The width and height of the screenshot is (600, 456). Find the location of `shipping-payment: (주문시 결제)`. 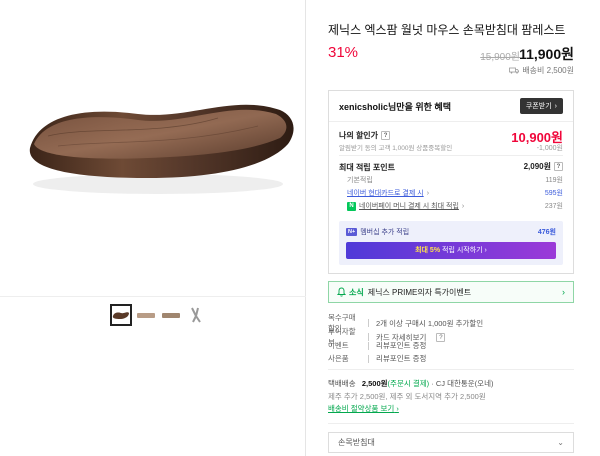

shipping-payment: (주문시 결제) is located at coordinates (408, 383).